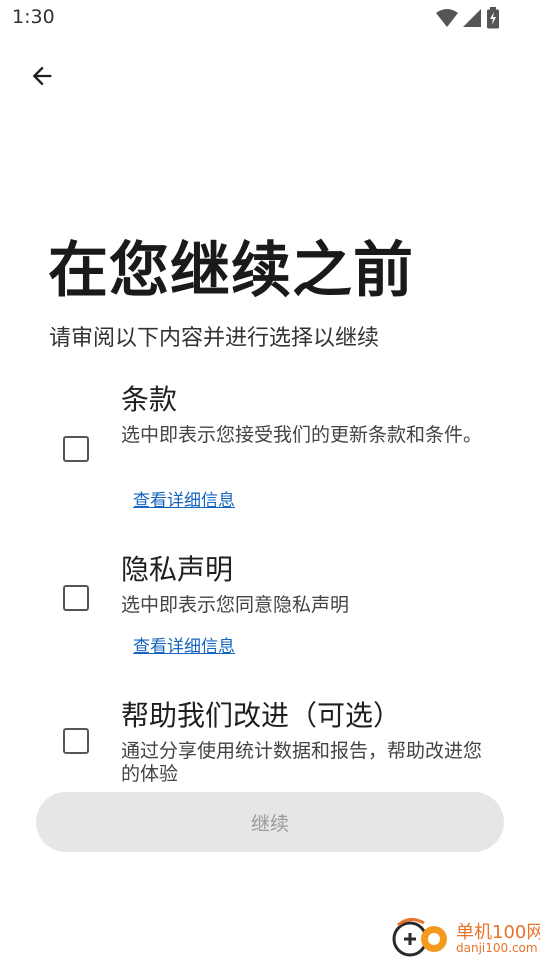 The height and width of the screenshot is (964, 540). I want to click on arrow-back-icon, so click(42, 78).